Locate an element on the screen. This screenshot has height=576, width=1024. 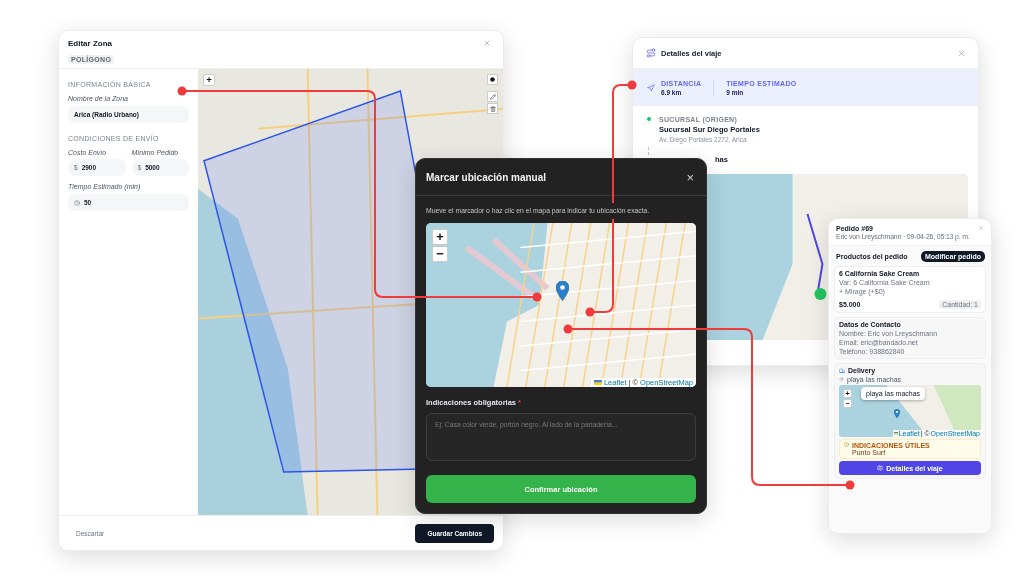
modal-title: Marcar ubicación manual is located at coordinates (486, 177).